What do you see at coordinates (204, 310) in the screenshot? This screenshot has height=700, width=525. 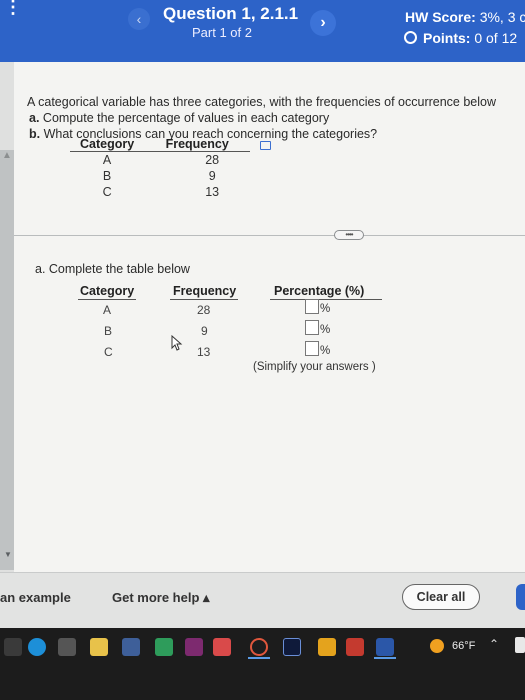 I see `answer-frequency-cell: 28` at bounding box center [204, 310].